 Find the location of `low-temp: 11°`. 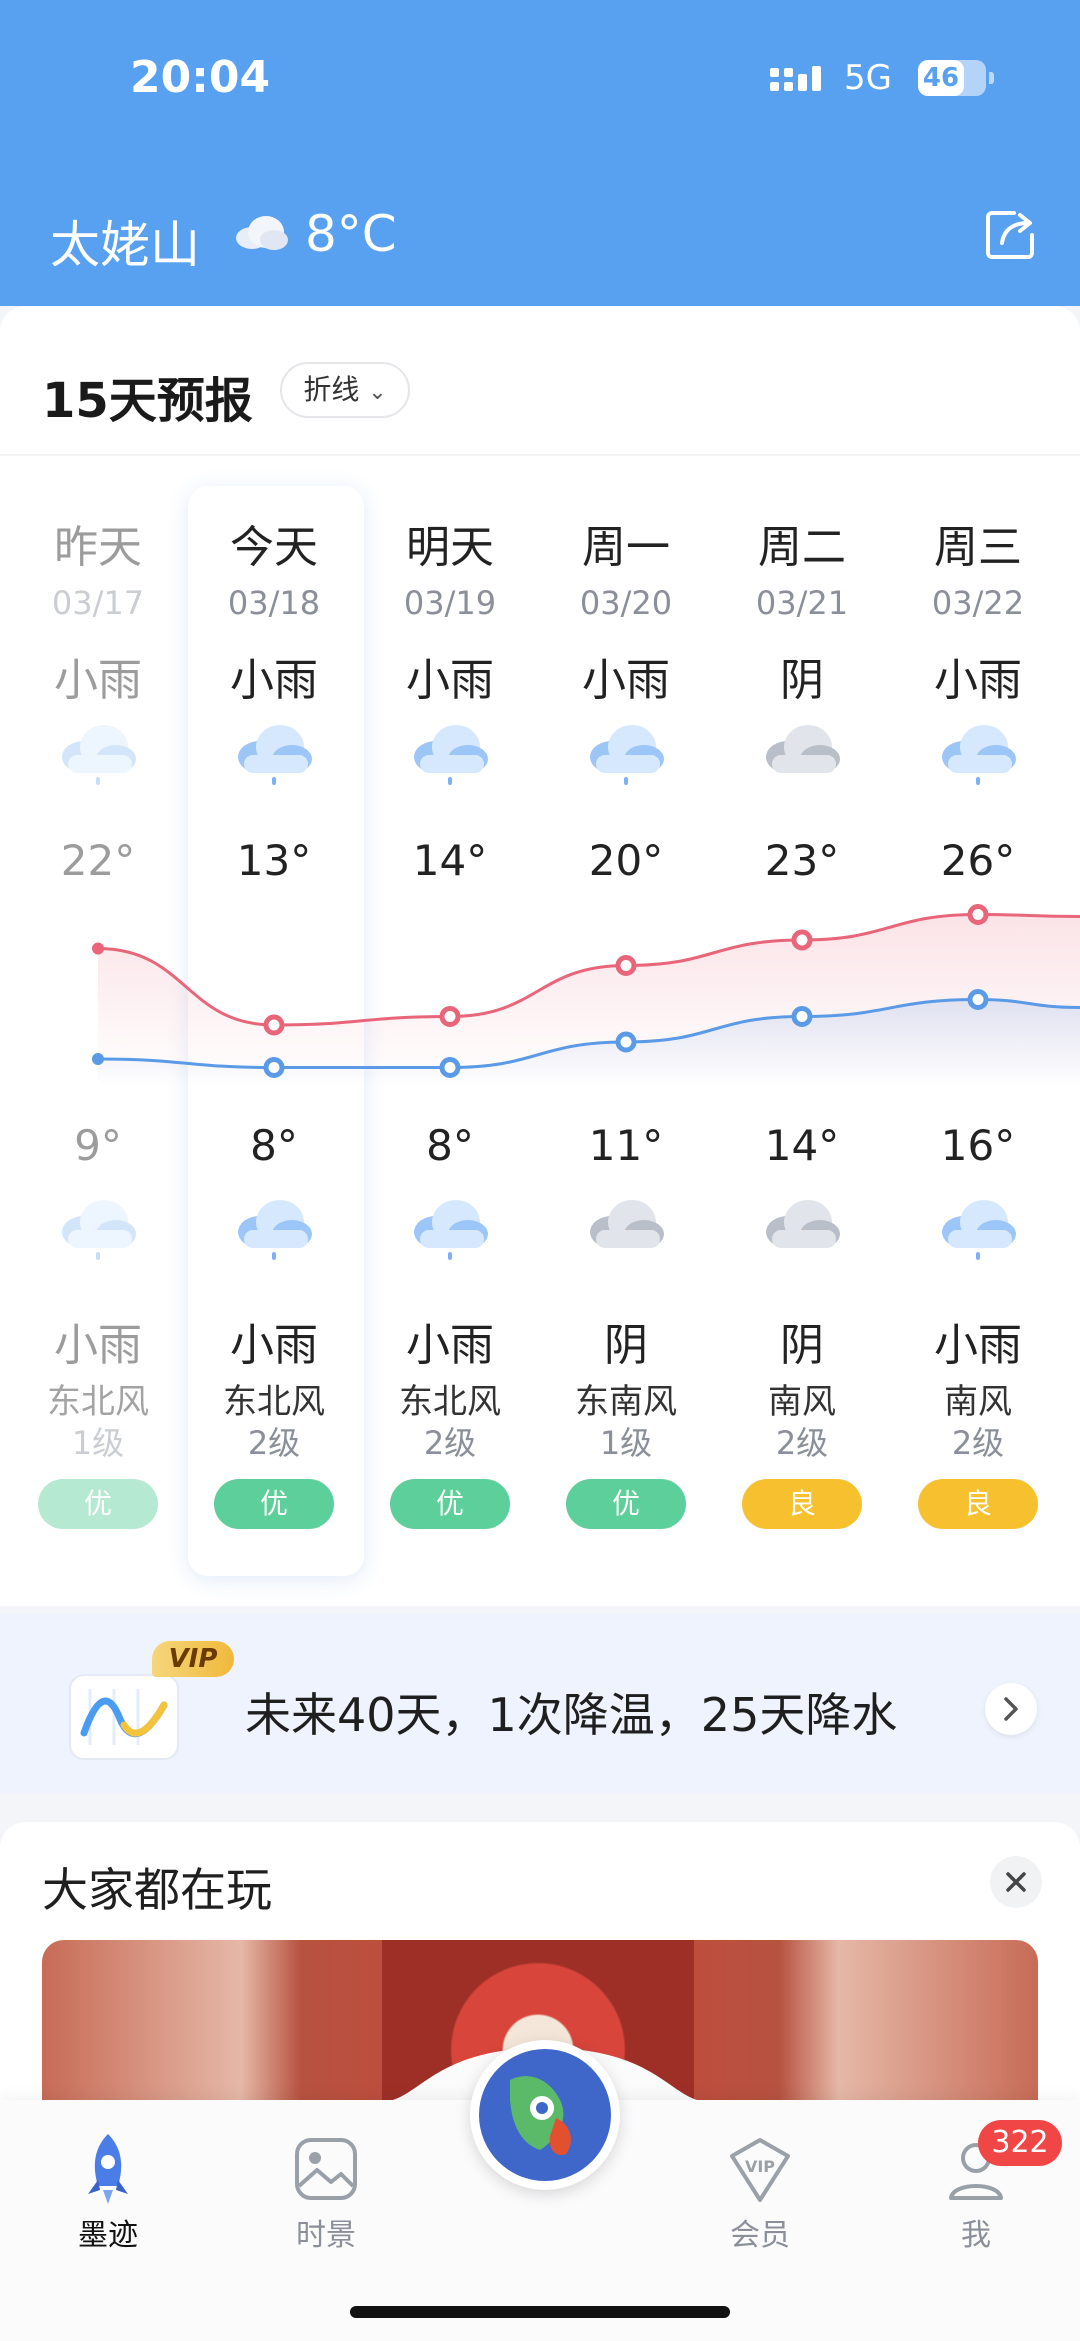

low-temp: 11° is located at coordinates (626, 1145).